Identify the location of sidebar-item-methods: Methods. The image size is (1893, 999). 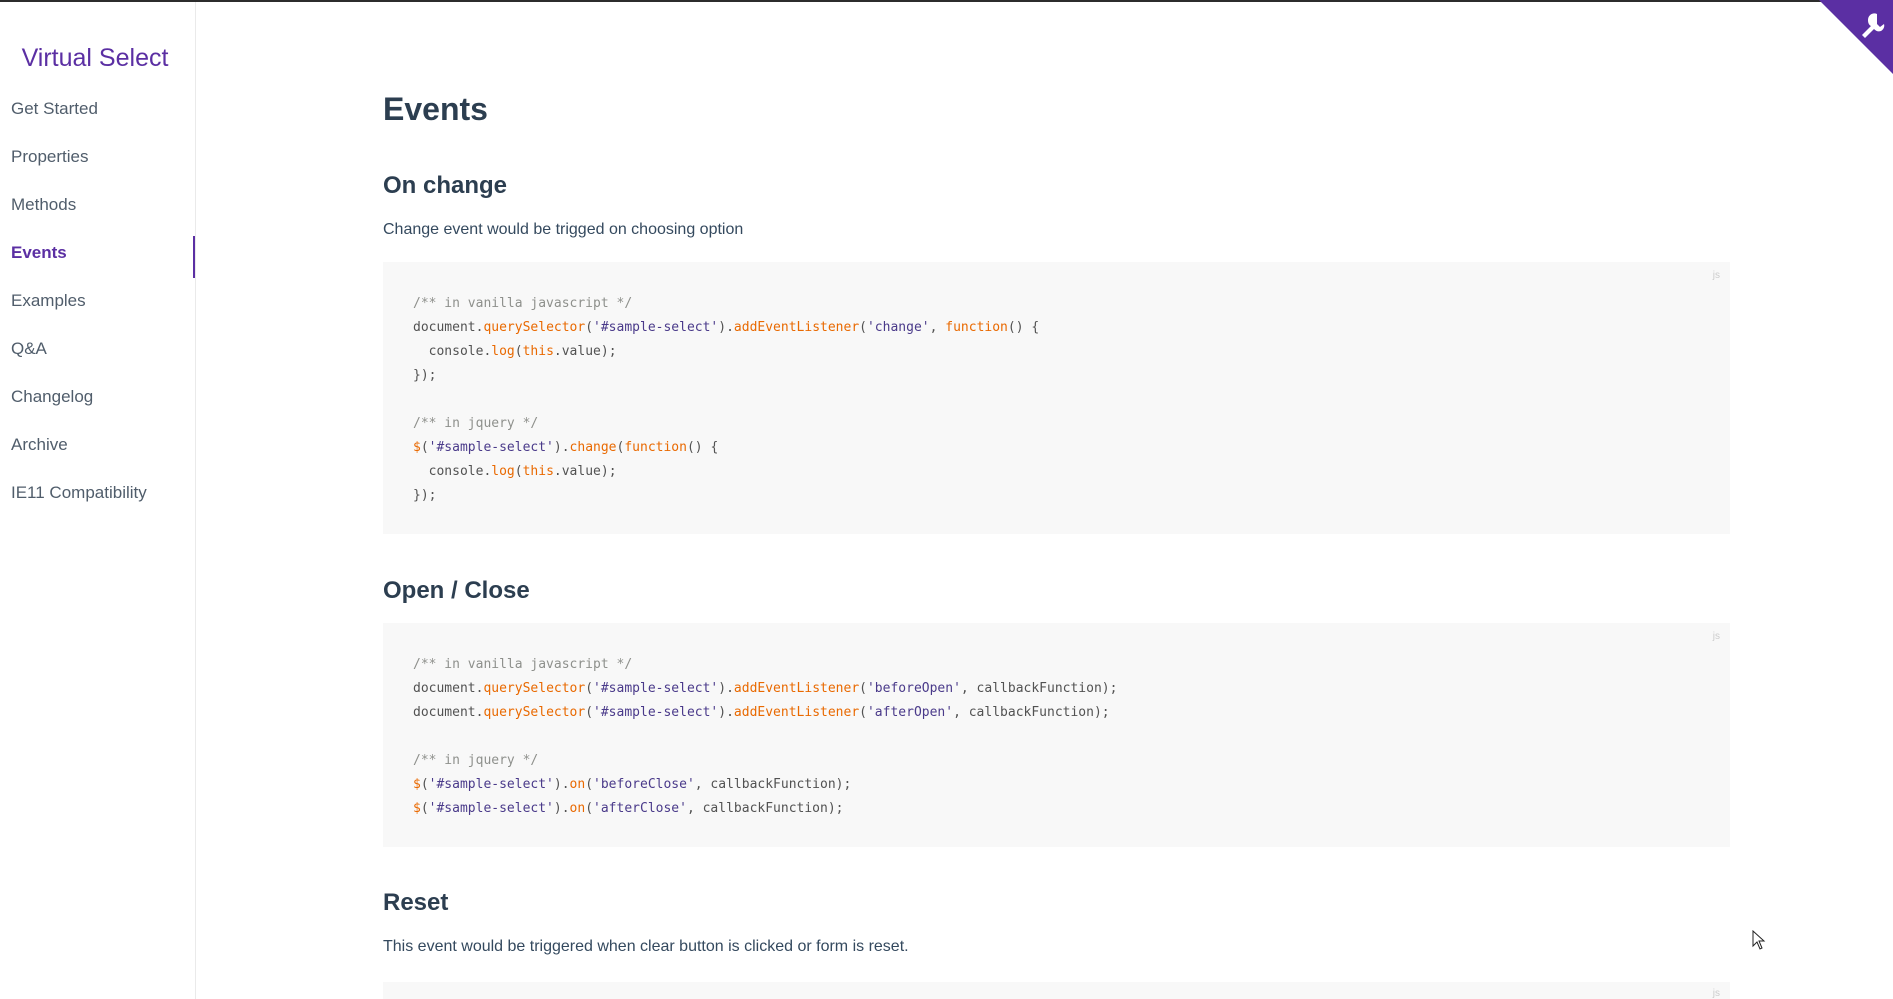
(97, 212).